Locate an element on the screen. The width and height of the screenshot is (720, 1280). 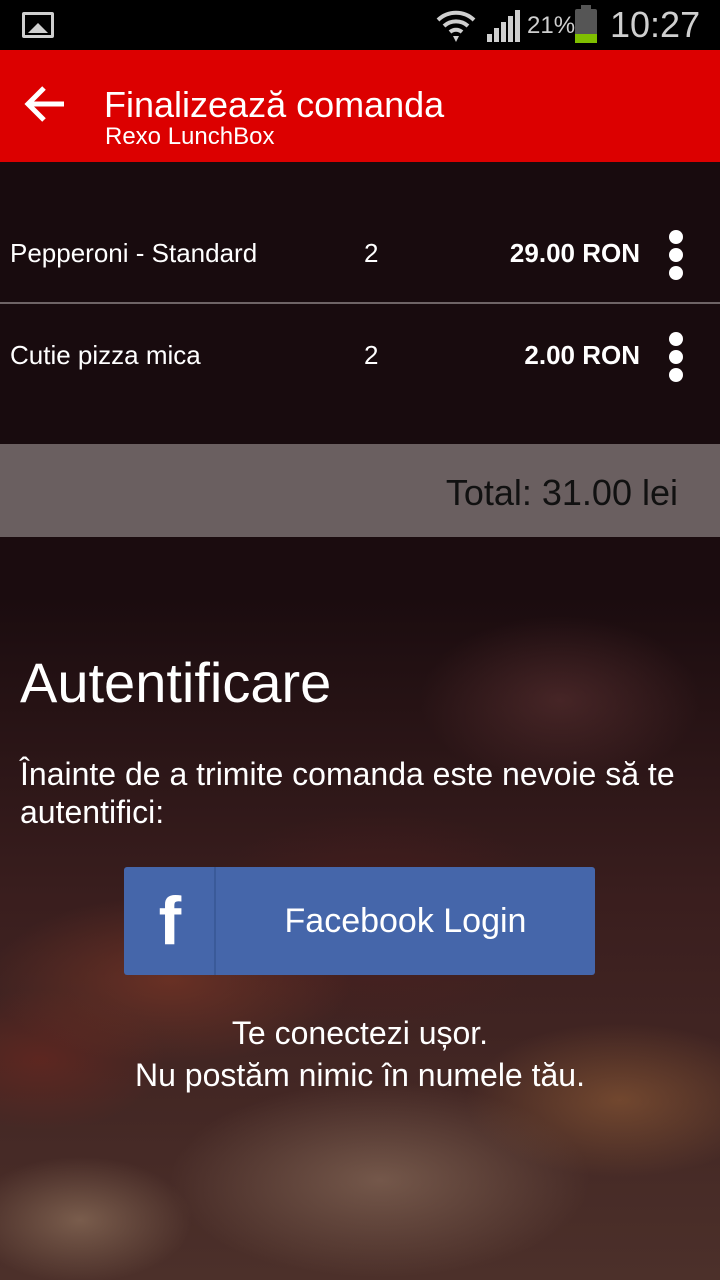
order-total: Total: 31.00 lei is located at coordinates (561, 492).